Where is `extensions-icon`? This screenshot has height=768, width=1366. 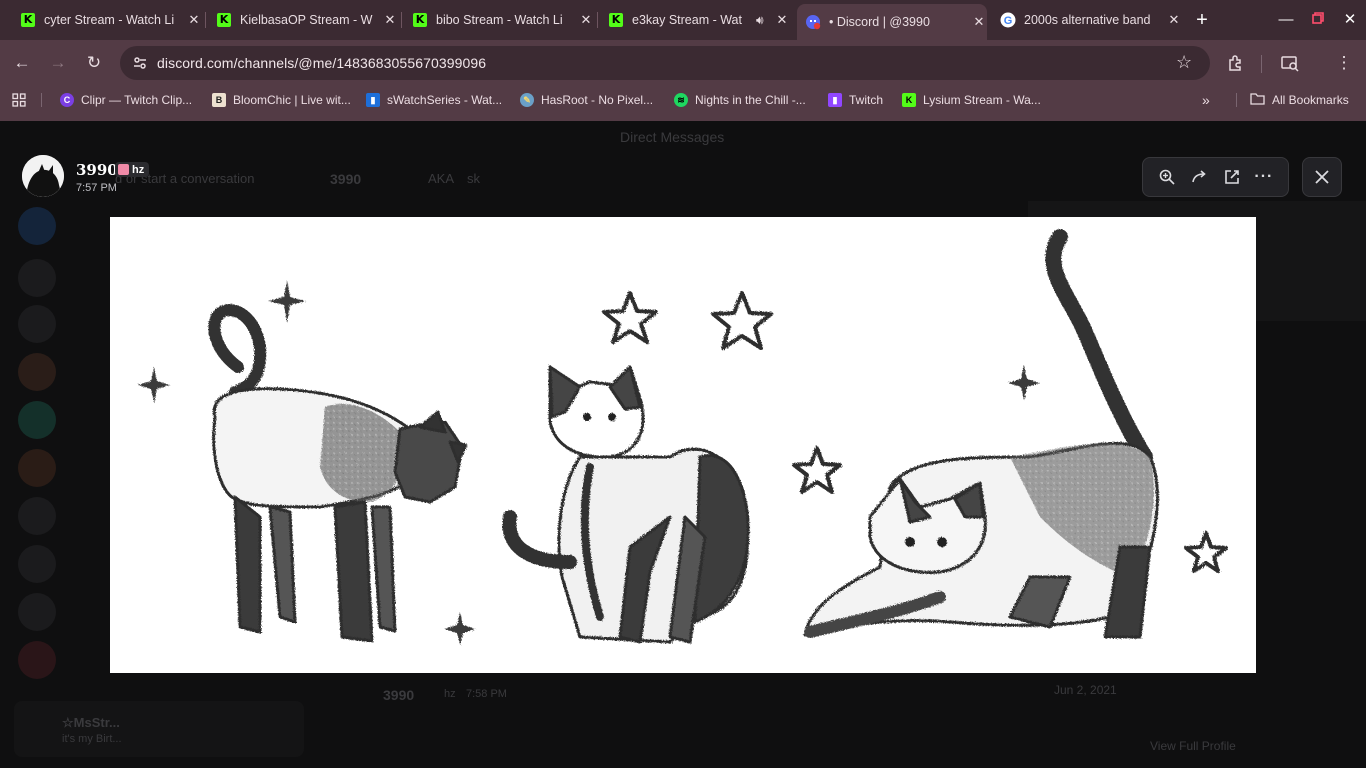
extensions-icon is located at coordinates (1236, 63).